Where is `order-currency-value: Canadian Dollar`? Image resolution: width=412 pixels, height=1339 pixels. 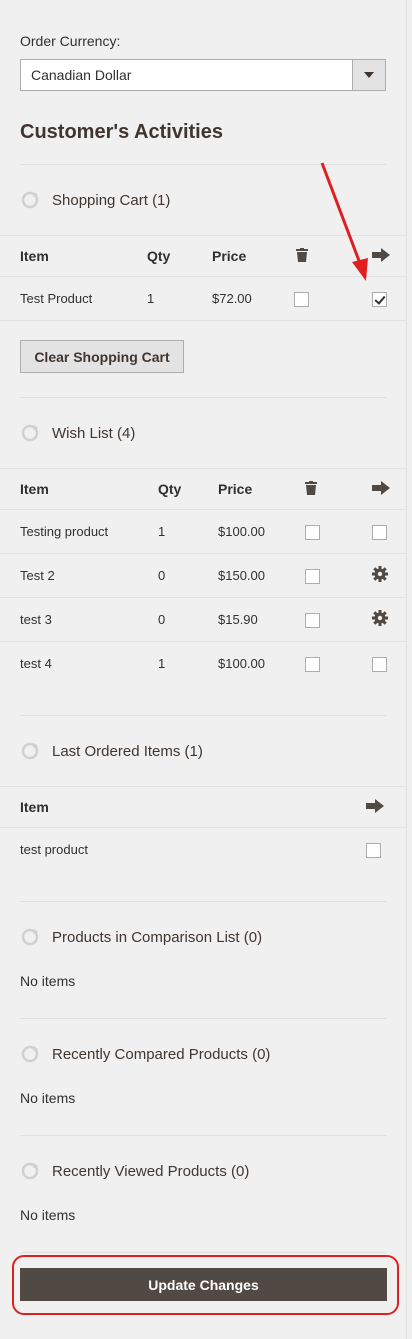
order-currency-value: Canadian Dollar is located at coordinates (81, 75).